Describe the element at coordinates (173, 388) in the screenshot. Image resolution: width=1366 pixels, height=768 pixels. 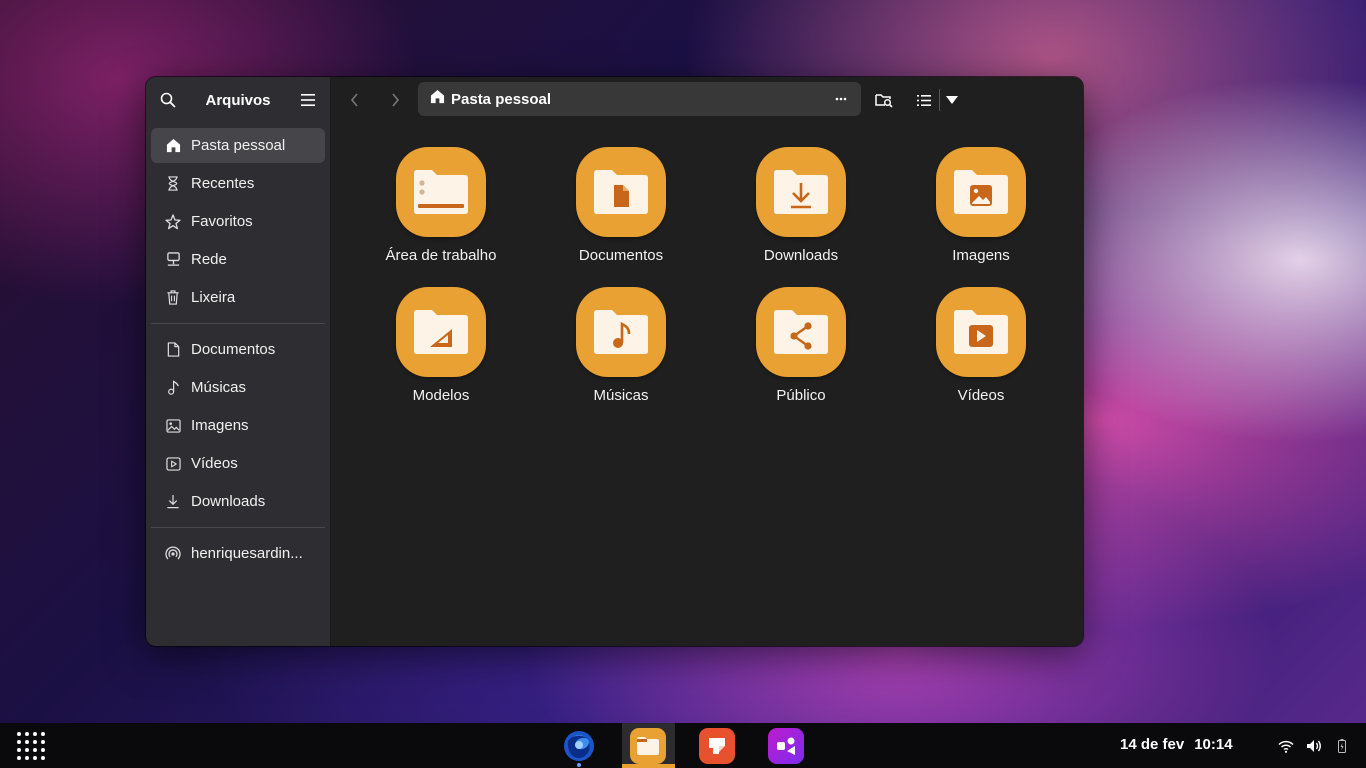
I see `music-icon` at that location.